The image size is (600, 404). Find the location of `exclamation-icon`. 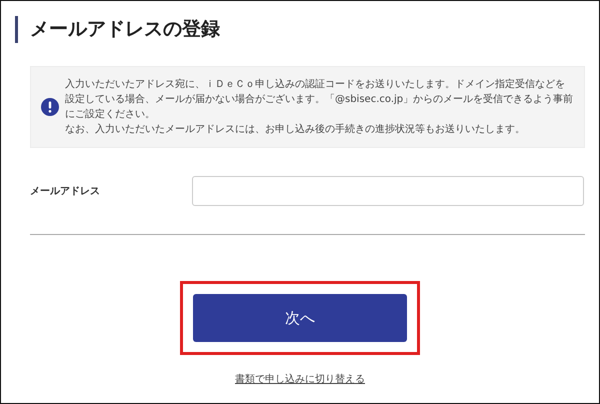

exclamation-icon is located at coordinates (50, 107).